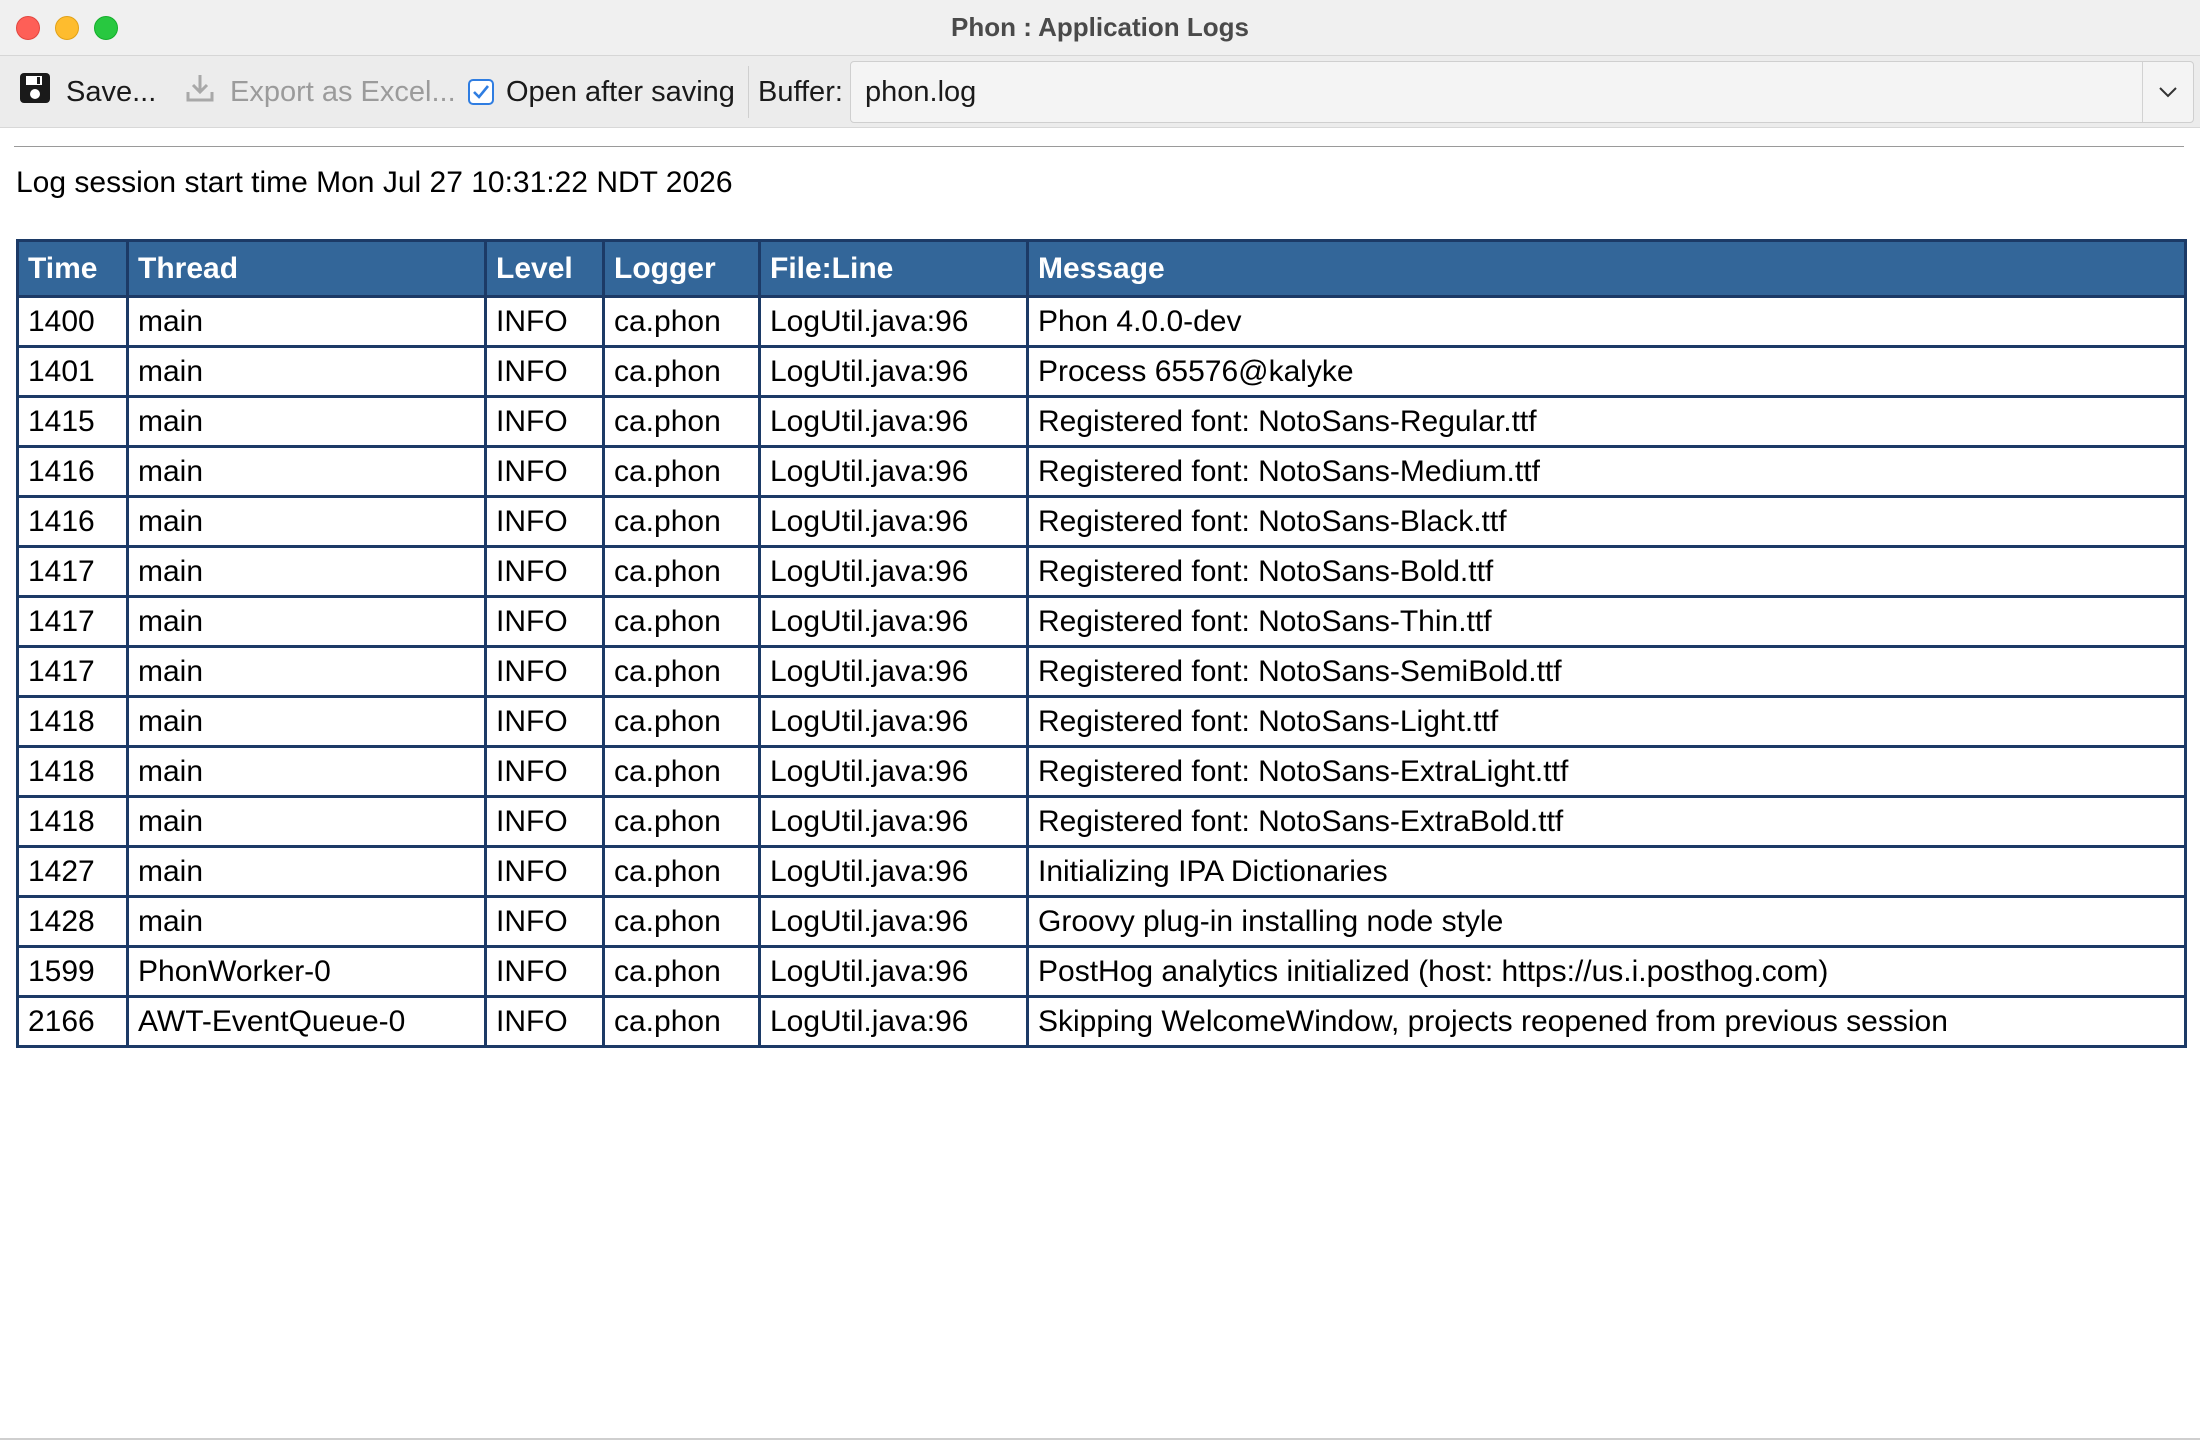  I want to click on open-after-saving-label: Open after saving, so click(620, 91).